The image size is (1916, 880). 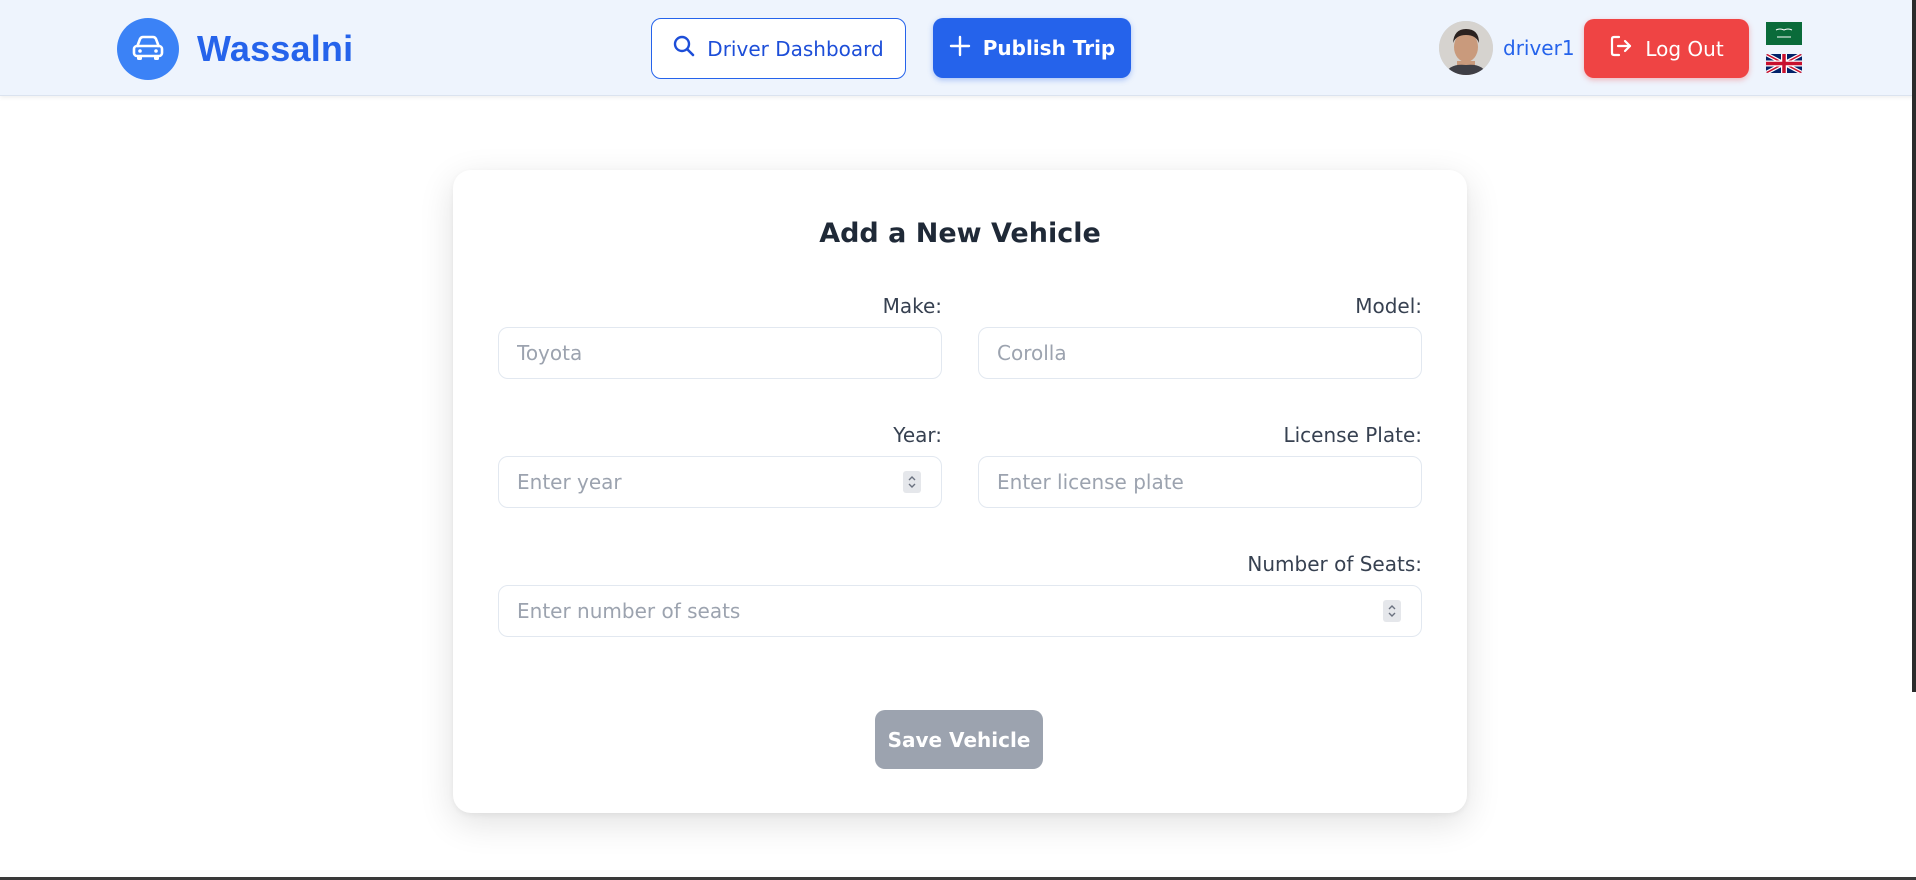 I want to click on search-icon, so click(x=684, y=48).